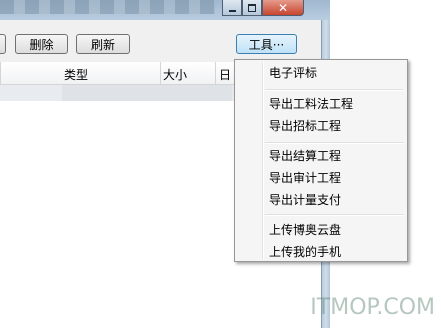 The image size is (441, 328). I want to click on minimize-icon, so click(232, 8).